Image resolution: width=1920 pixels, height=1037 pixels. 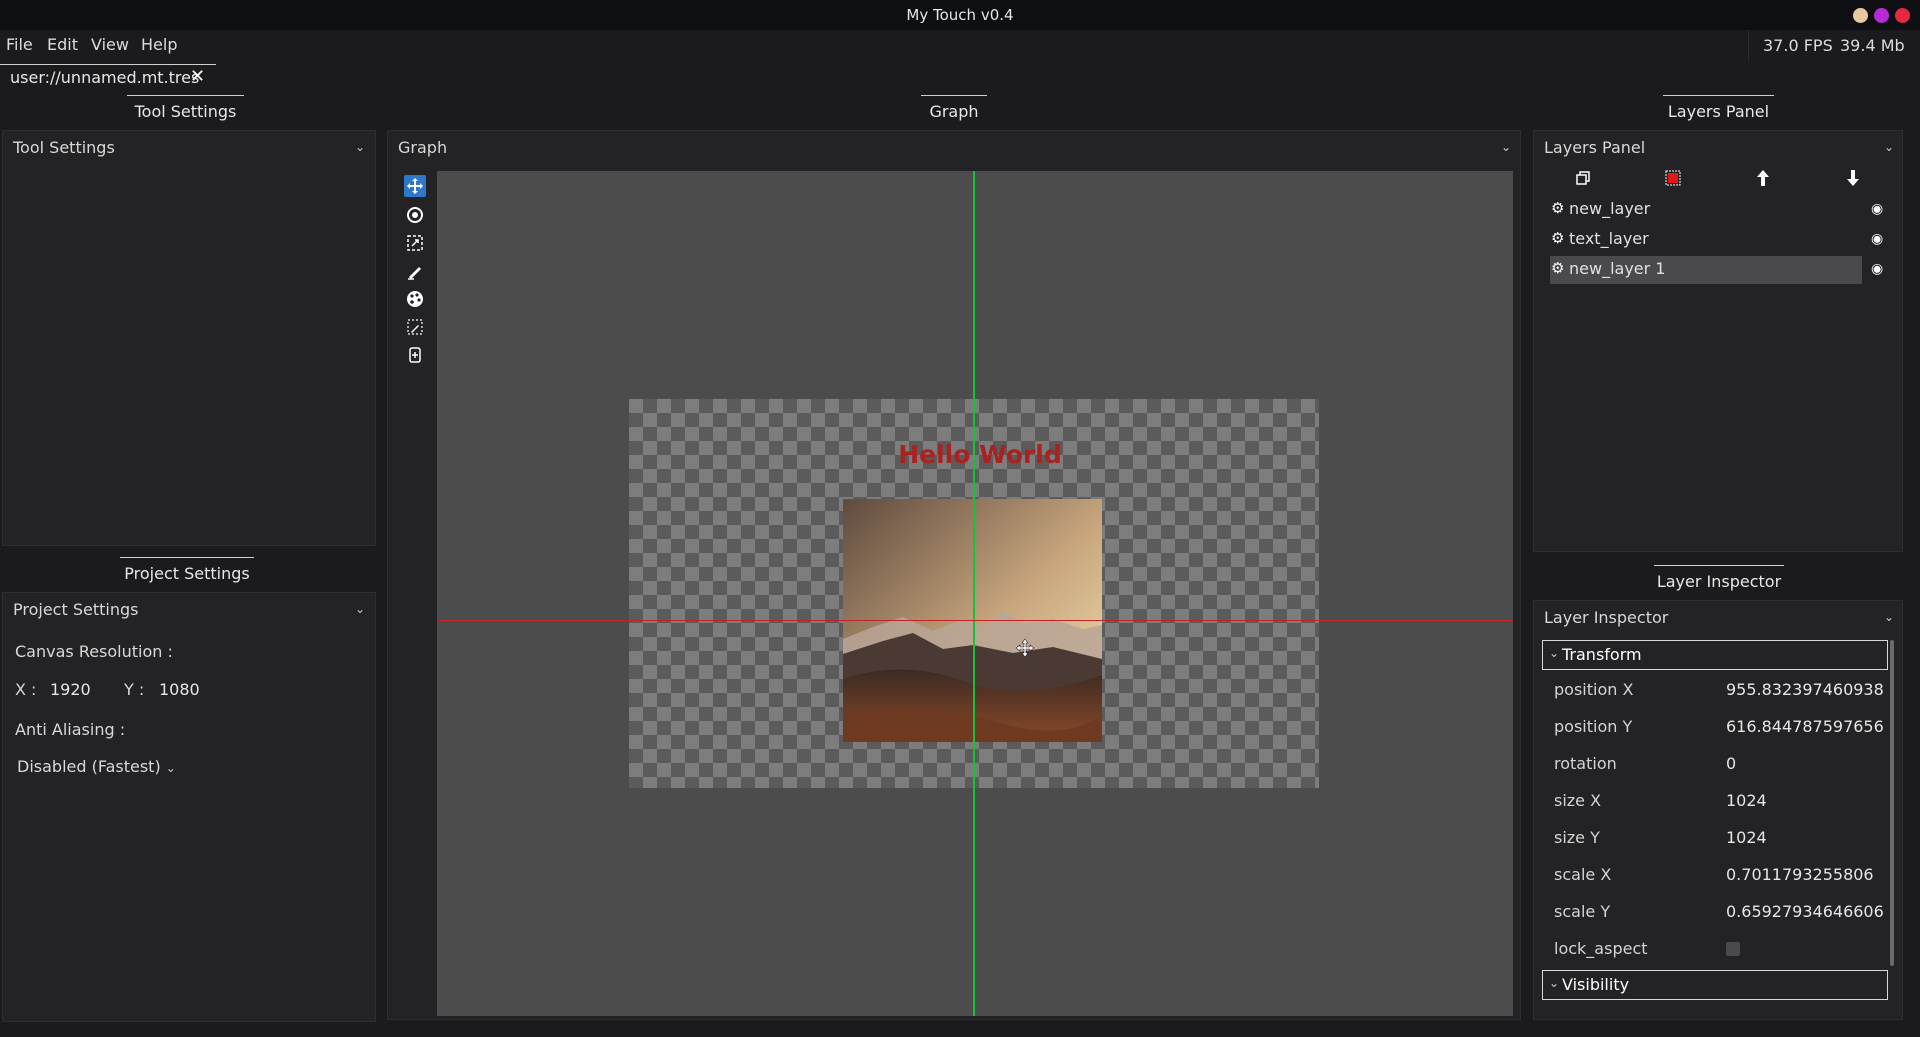 What do you see at coordinates (1602, 654) in the screenshot?
I see `transform-group-title: Transform` at bounding box center [1602, 654].